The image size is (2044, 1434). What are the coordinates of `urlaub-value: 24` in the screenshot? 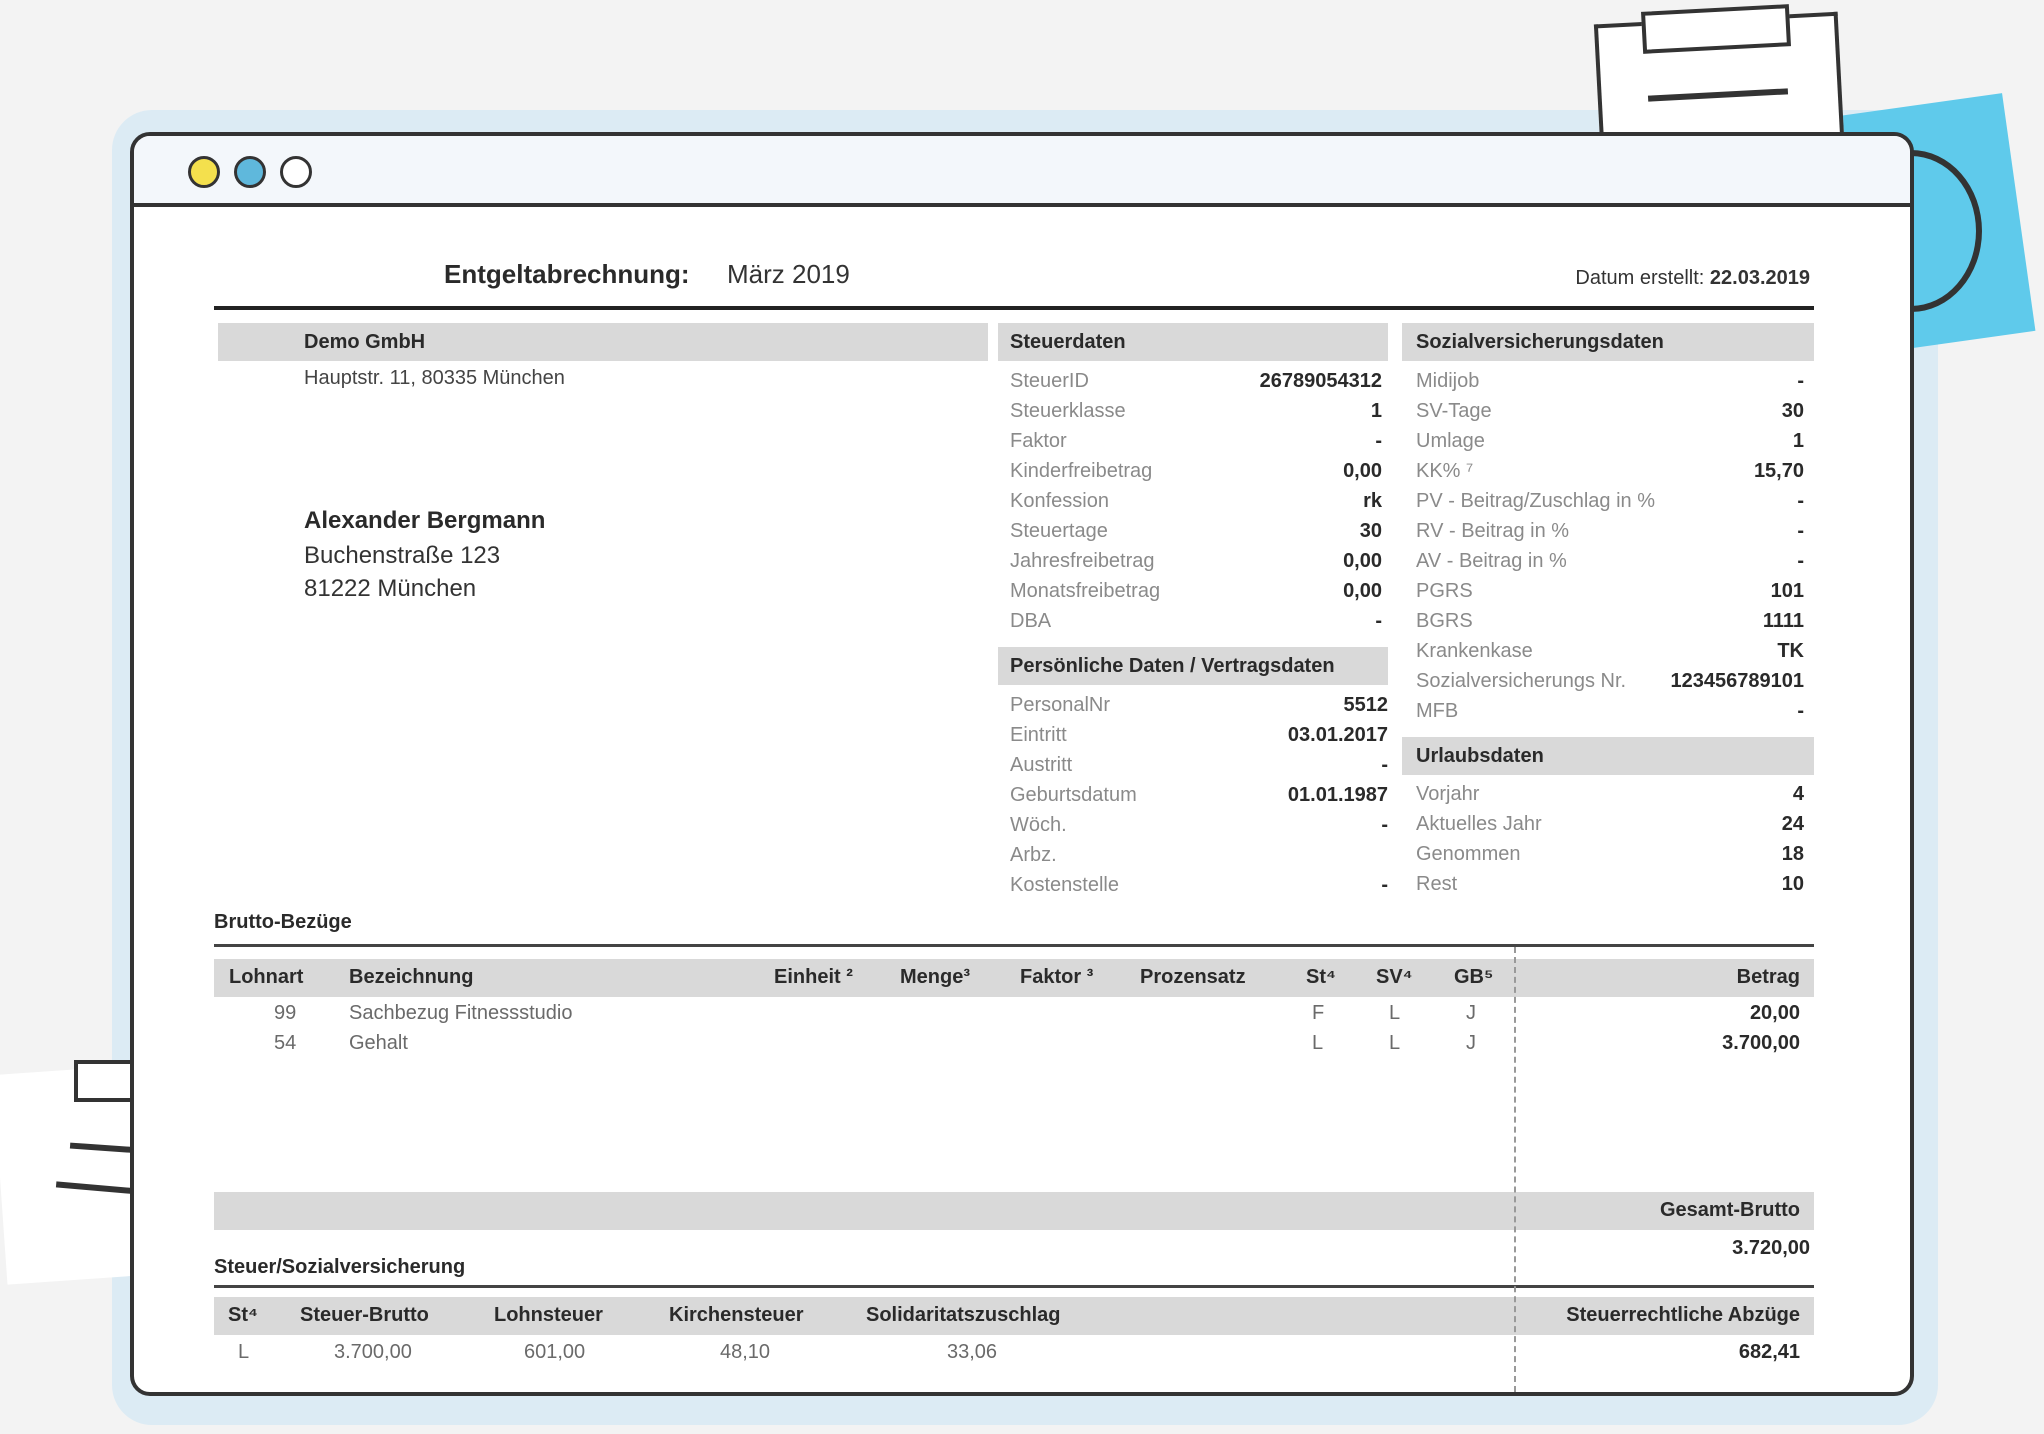 It's located at (1792, 824).